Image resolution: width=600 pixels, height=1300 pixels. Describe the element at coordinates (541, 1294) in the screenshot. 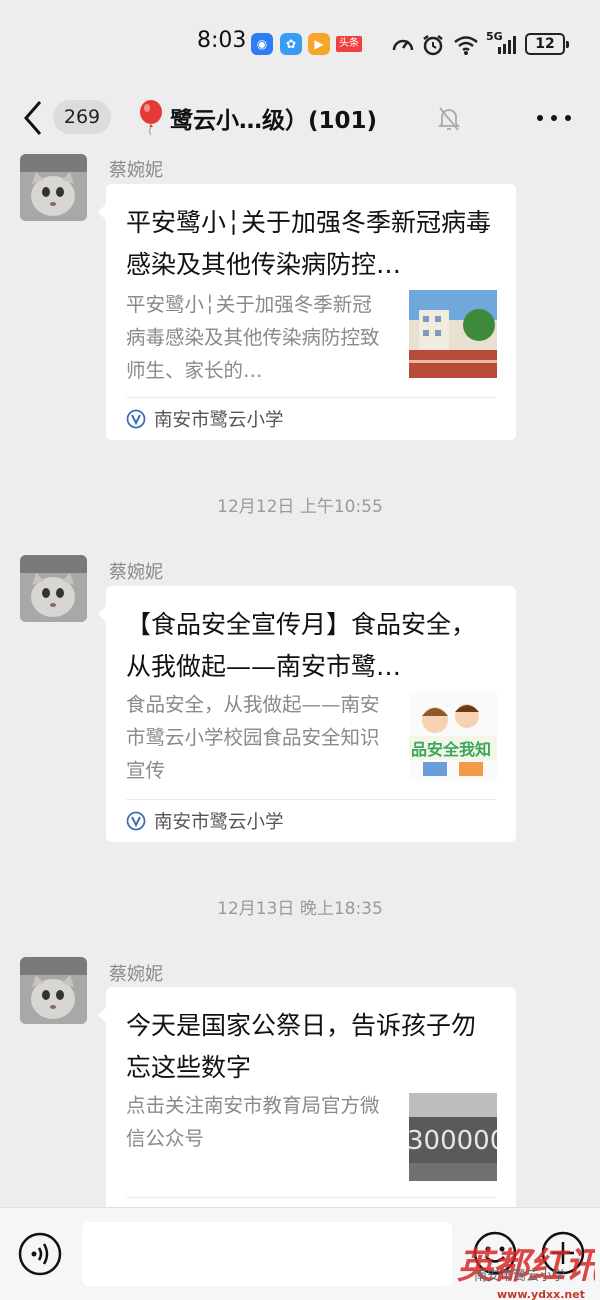

I see `watermark-url: www.ydxx.net` at that location.